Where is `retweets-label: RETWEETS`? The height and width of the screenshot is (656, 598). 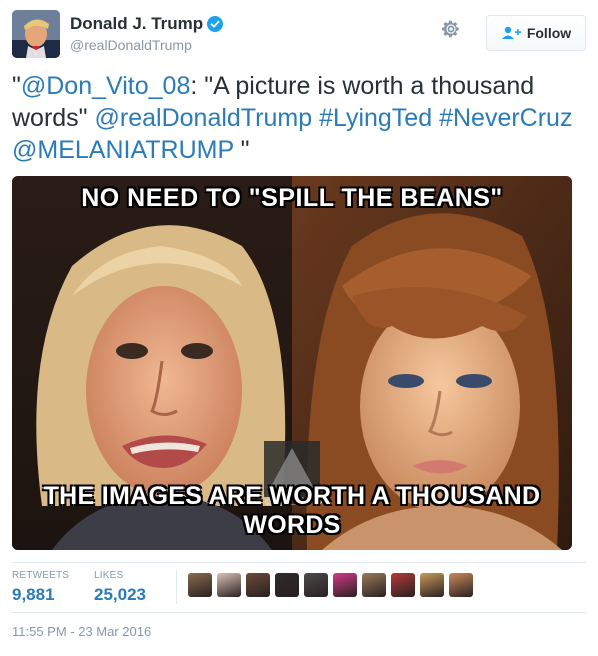 retweets-label: RETWEETS is located at coordinates (41, 575).